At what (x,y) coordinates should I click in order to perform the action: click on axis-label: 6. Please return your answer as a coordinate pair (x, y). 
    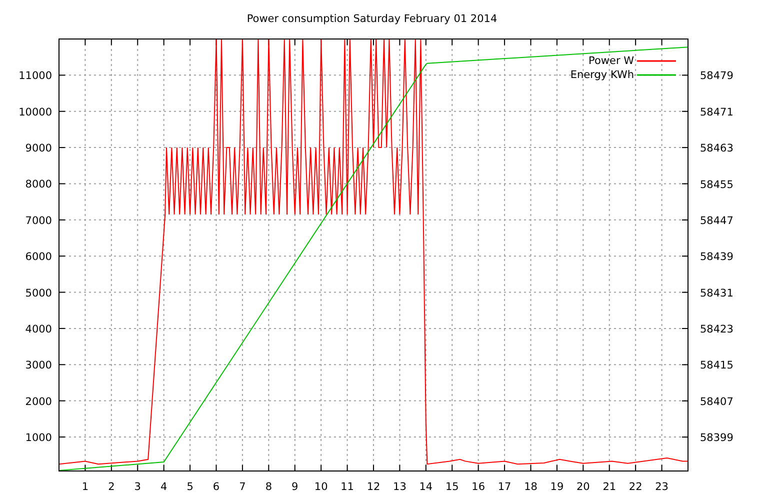
    Looking at the image, I should click on (216, 487).